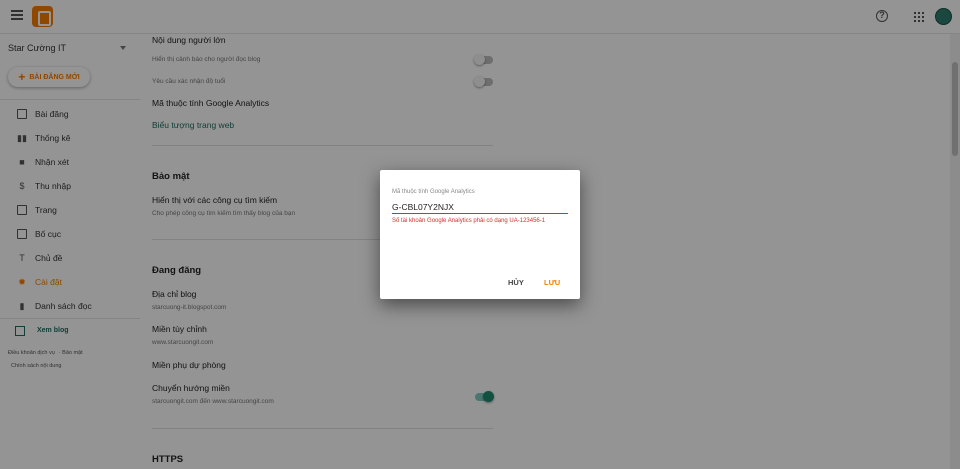  What do you see at coordinates (480, 207) in the screenshot?
I see `ga-property-input` at bounding box center [480, 207].